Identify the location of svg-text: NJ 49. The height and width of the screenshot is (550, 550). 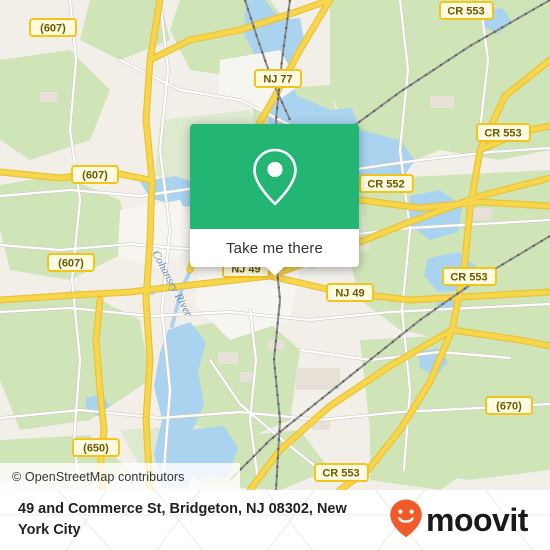
(349, 294).